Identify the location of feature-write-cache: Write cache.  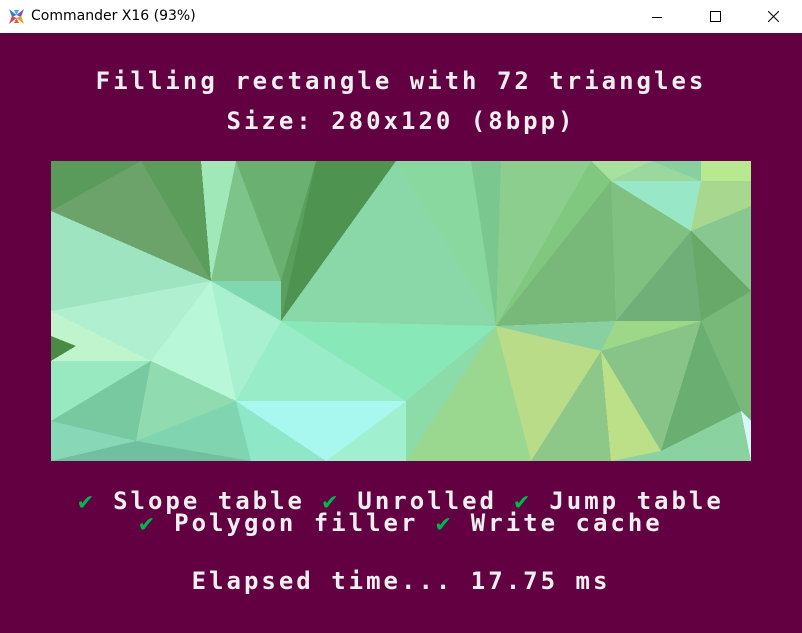
(566, 523).